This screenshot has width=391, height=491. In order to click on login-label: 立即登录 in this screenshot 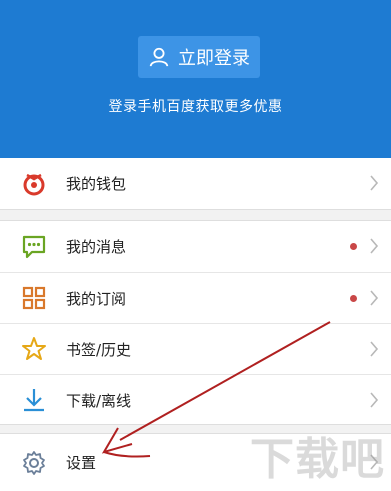, I will do `click(214, 58)`.